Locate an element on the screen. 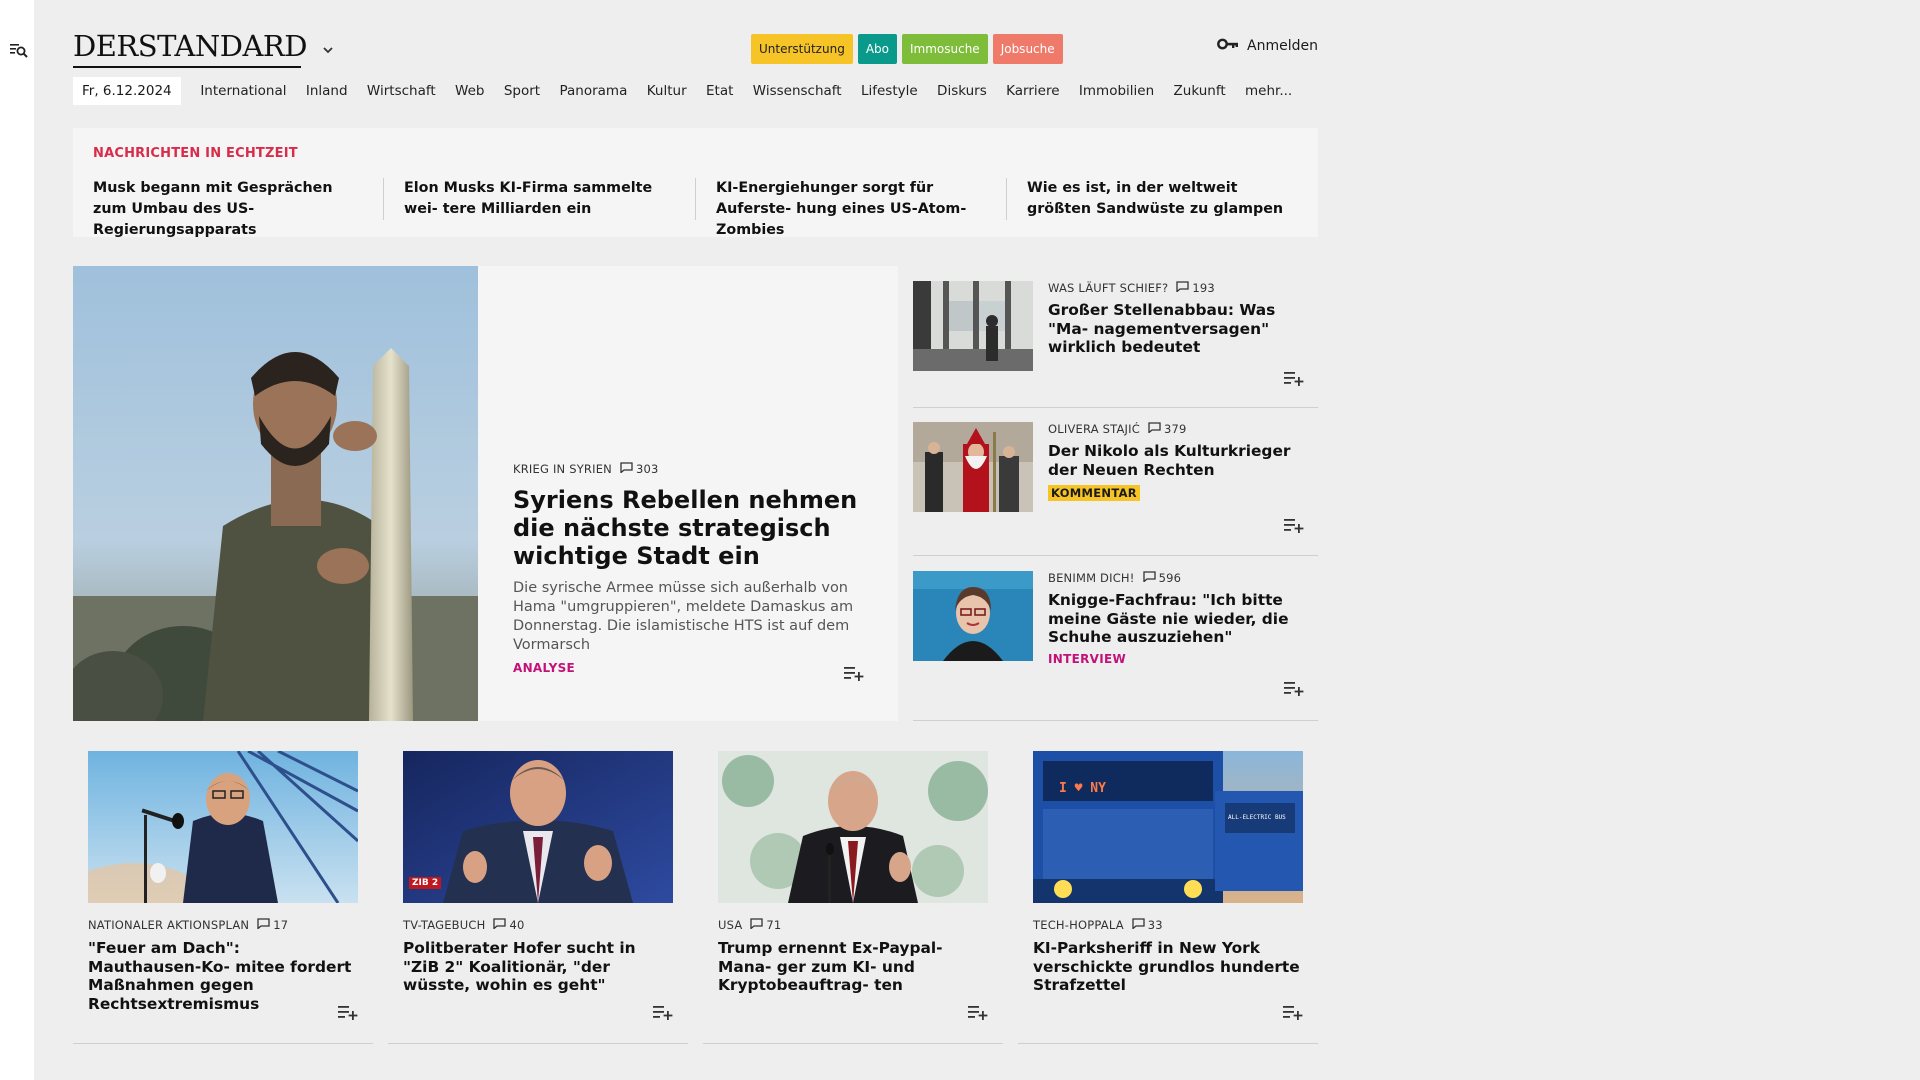 The height and width of the screenshot is (1080, 1920). side-kicker: WAS LÄUFT SCHIEF? 193 is located at coordinates (1179, 288).